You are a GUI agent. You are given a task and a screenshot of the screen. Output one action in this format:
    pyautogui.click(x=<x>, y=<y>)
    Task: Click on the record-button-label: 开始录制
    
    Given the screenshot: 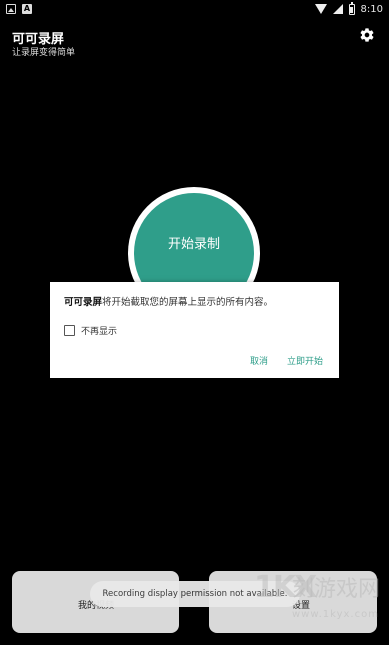 What is the action you would take?
    pyautogui.click(x=193, y=244)
    